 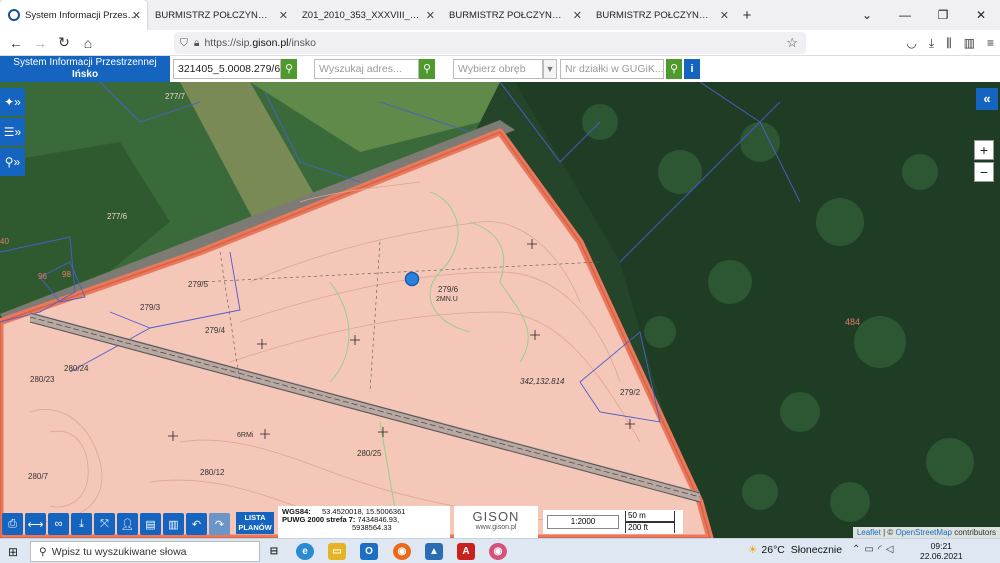 I want to click on tab-burmistrz-1: BURMISTRZ POŁCZYNA ZDROJU - U ✕, so click(x=220, y=15).